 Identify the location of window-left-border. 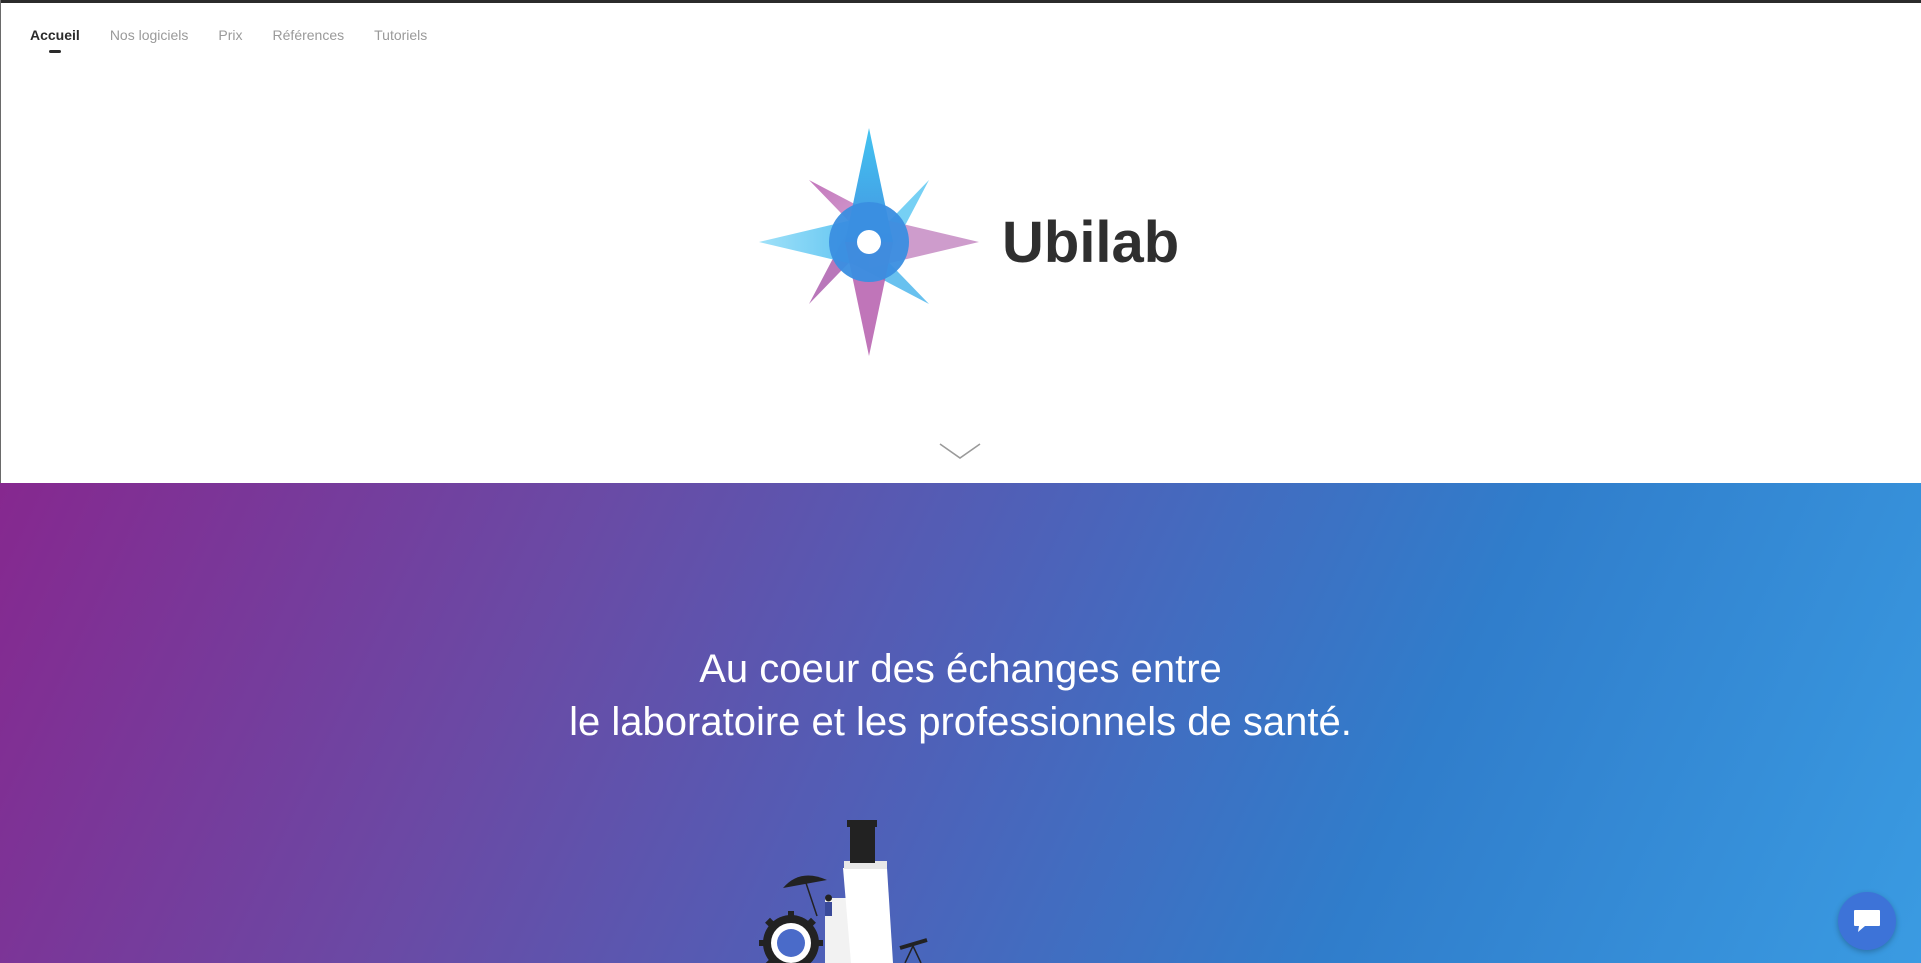
(0, 241).